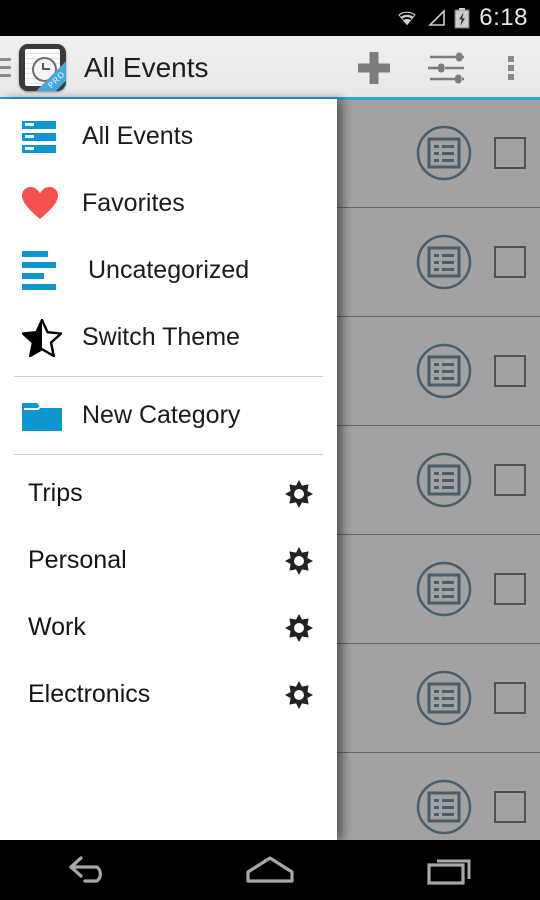 This screenshot has height=900, width=540. What do you see at coordinates (45, 270) in the screenshot?
I see `uncategorized-bars-icon` at bounding box center [45, 270].